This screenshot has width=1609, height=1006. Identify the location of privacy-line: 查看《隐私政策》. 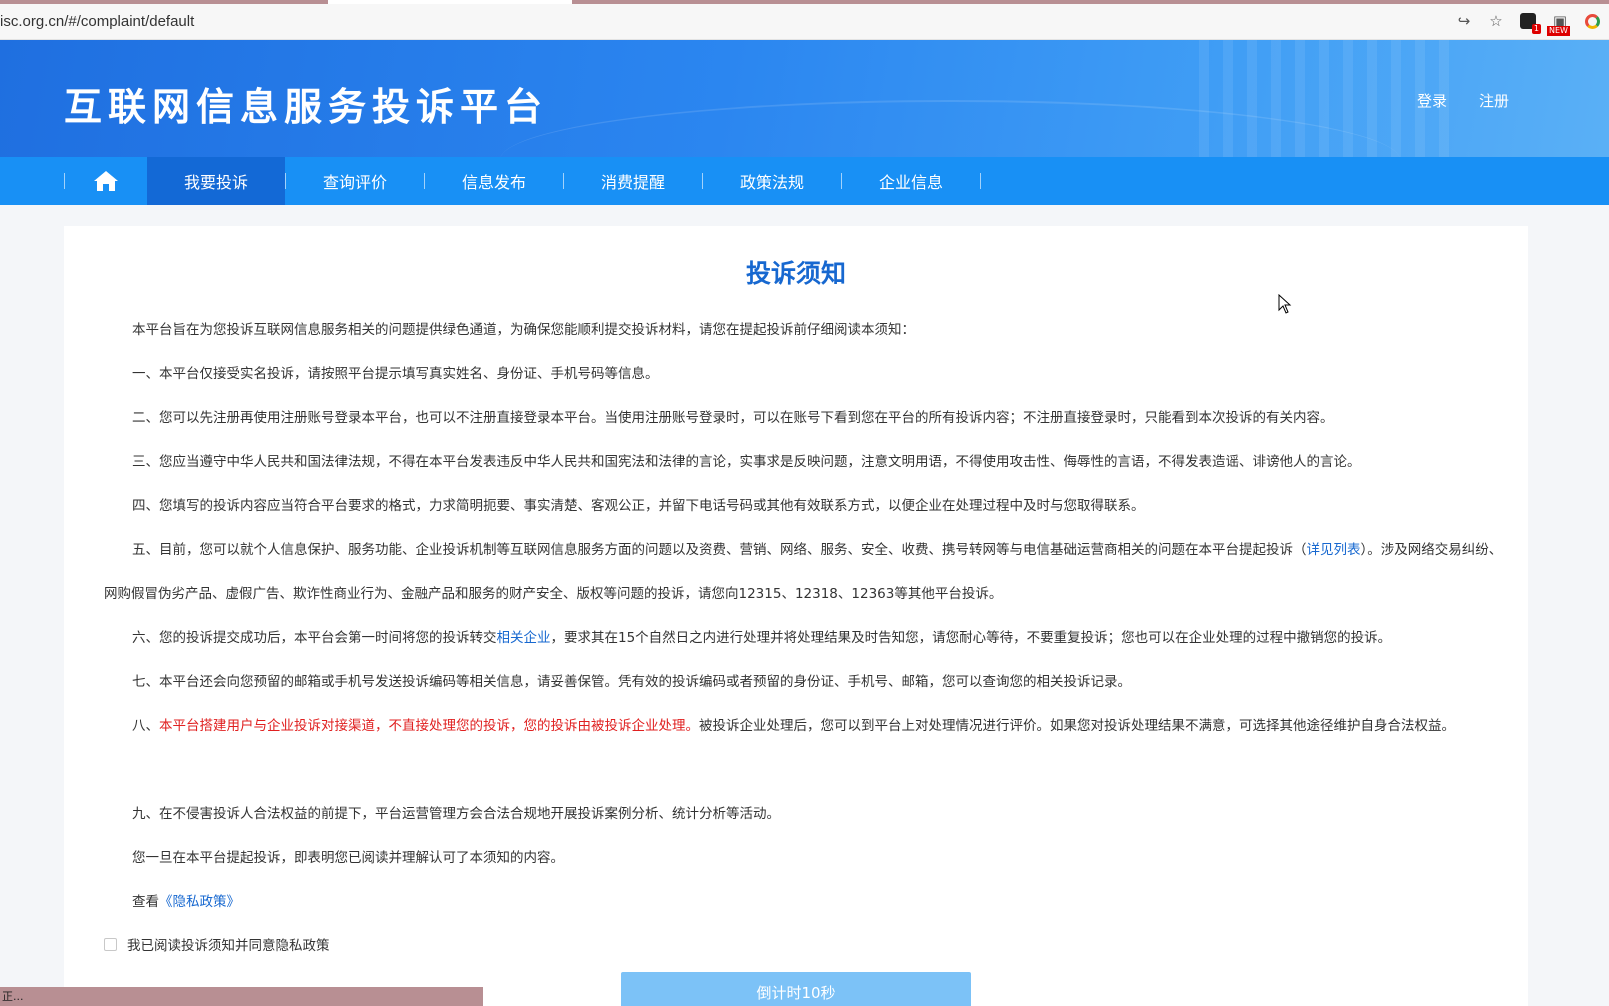
(186, 902).